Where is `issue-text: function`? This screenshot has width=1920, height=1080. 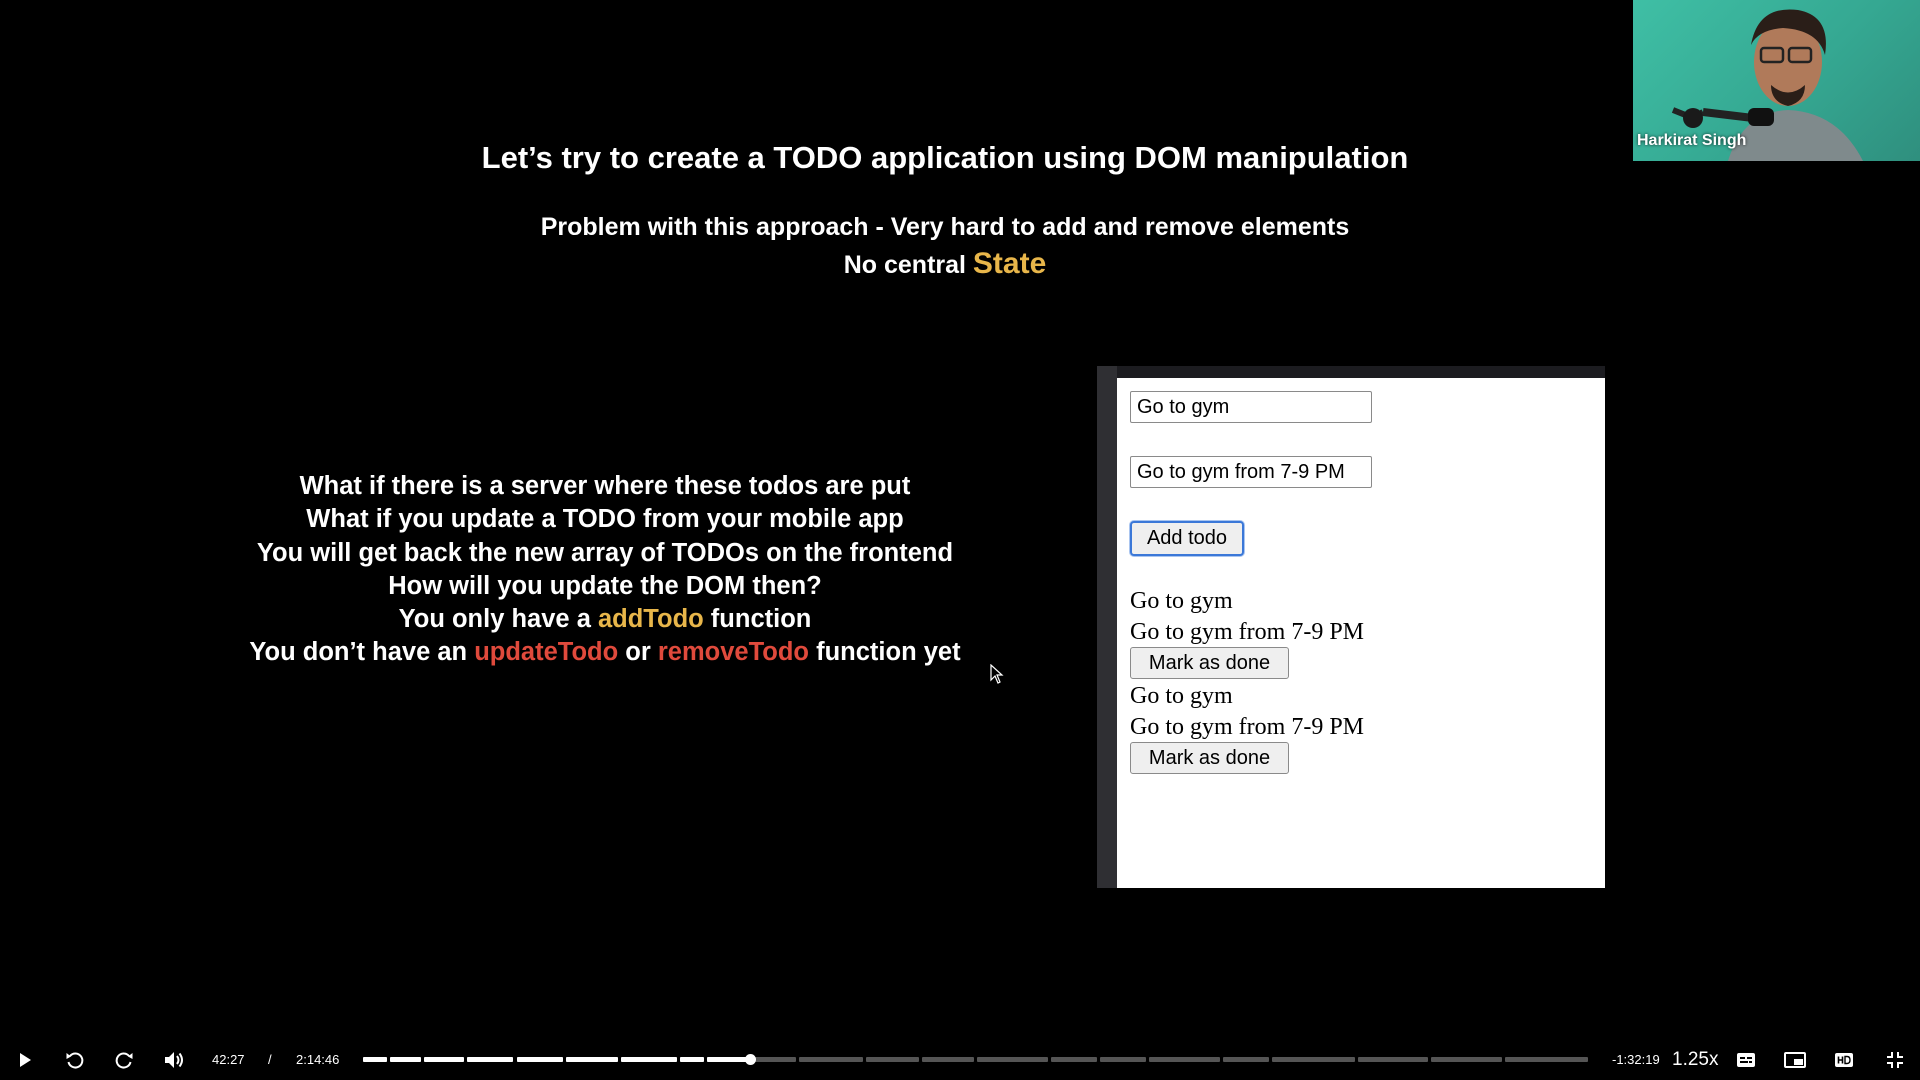 issue-text: function is located at coordinates (757, 619).